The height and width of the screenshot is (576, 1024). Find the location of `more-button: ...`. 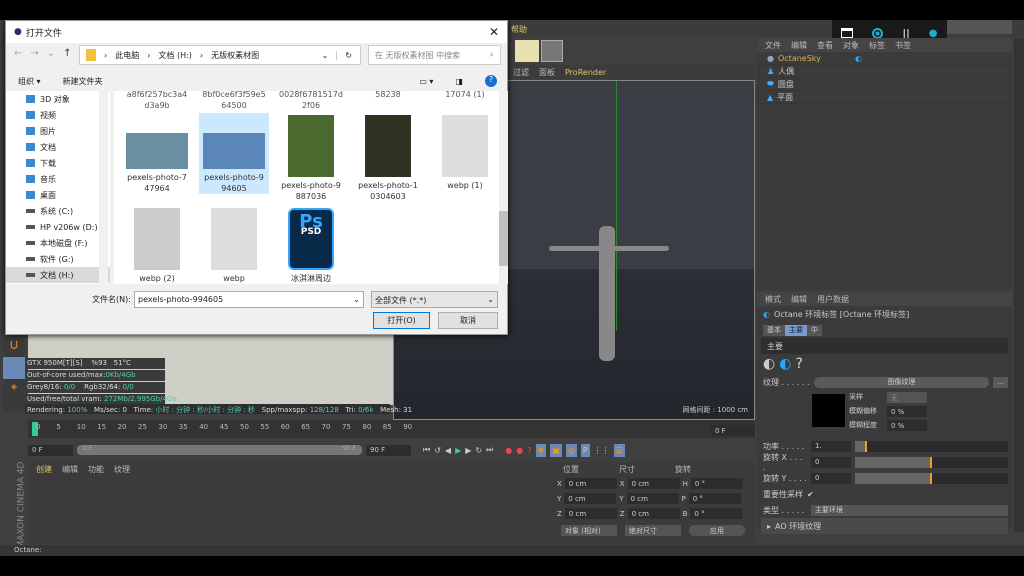

more-button: ... is located at coordinates (1000, 382).